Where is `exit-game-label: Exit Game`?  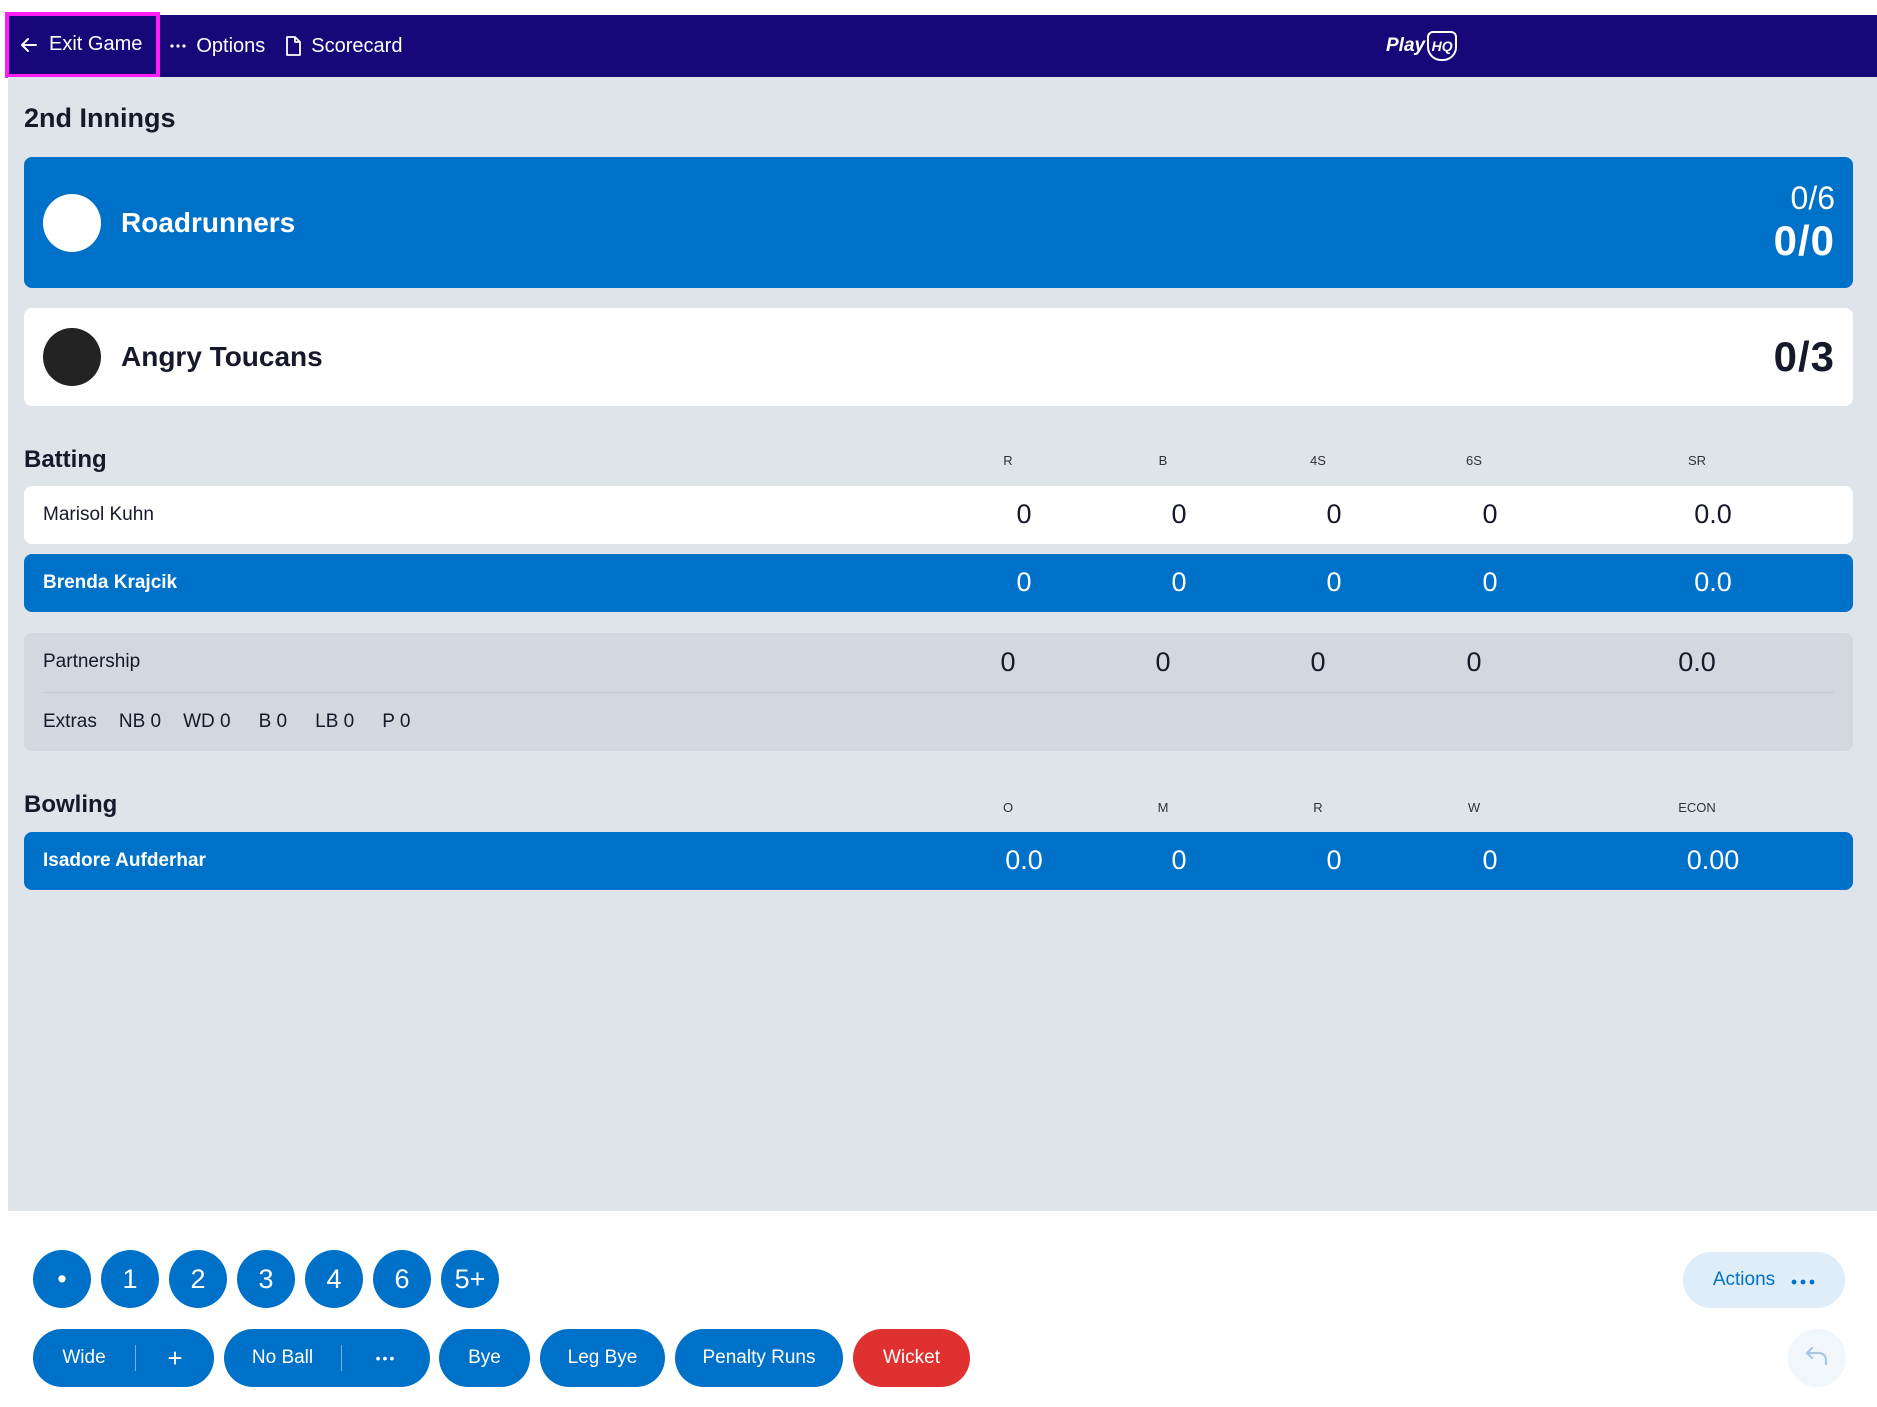 exit-game-label: Exit Game is located at coordinates (96, 44).